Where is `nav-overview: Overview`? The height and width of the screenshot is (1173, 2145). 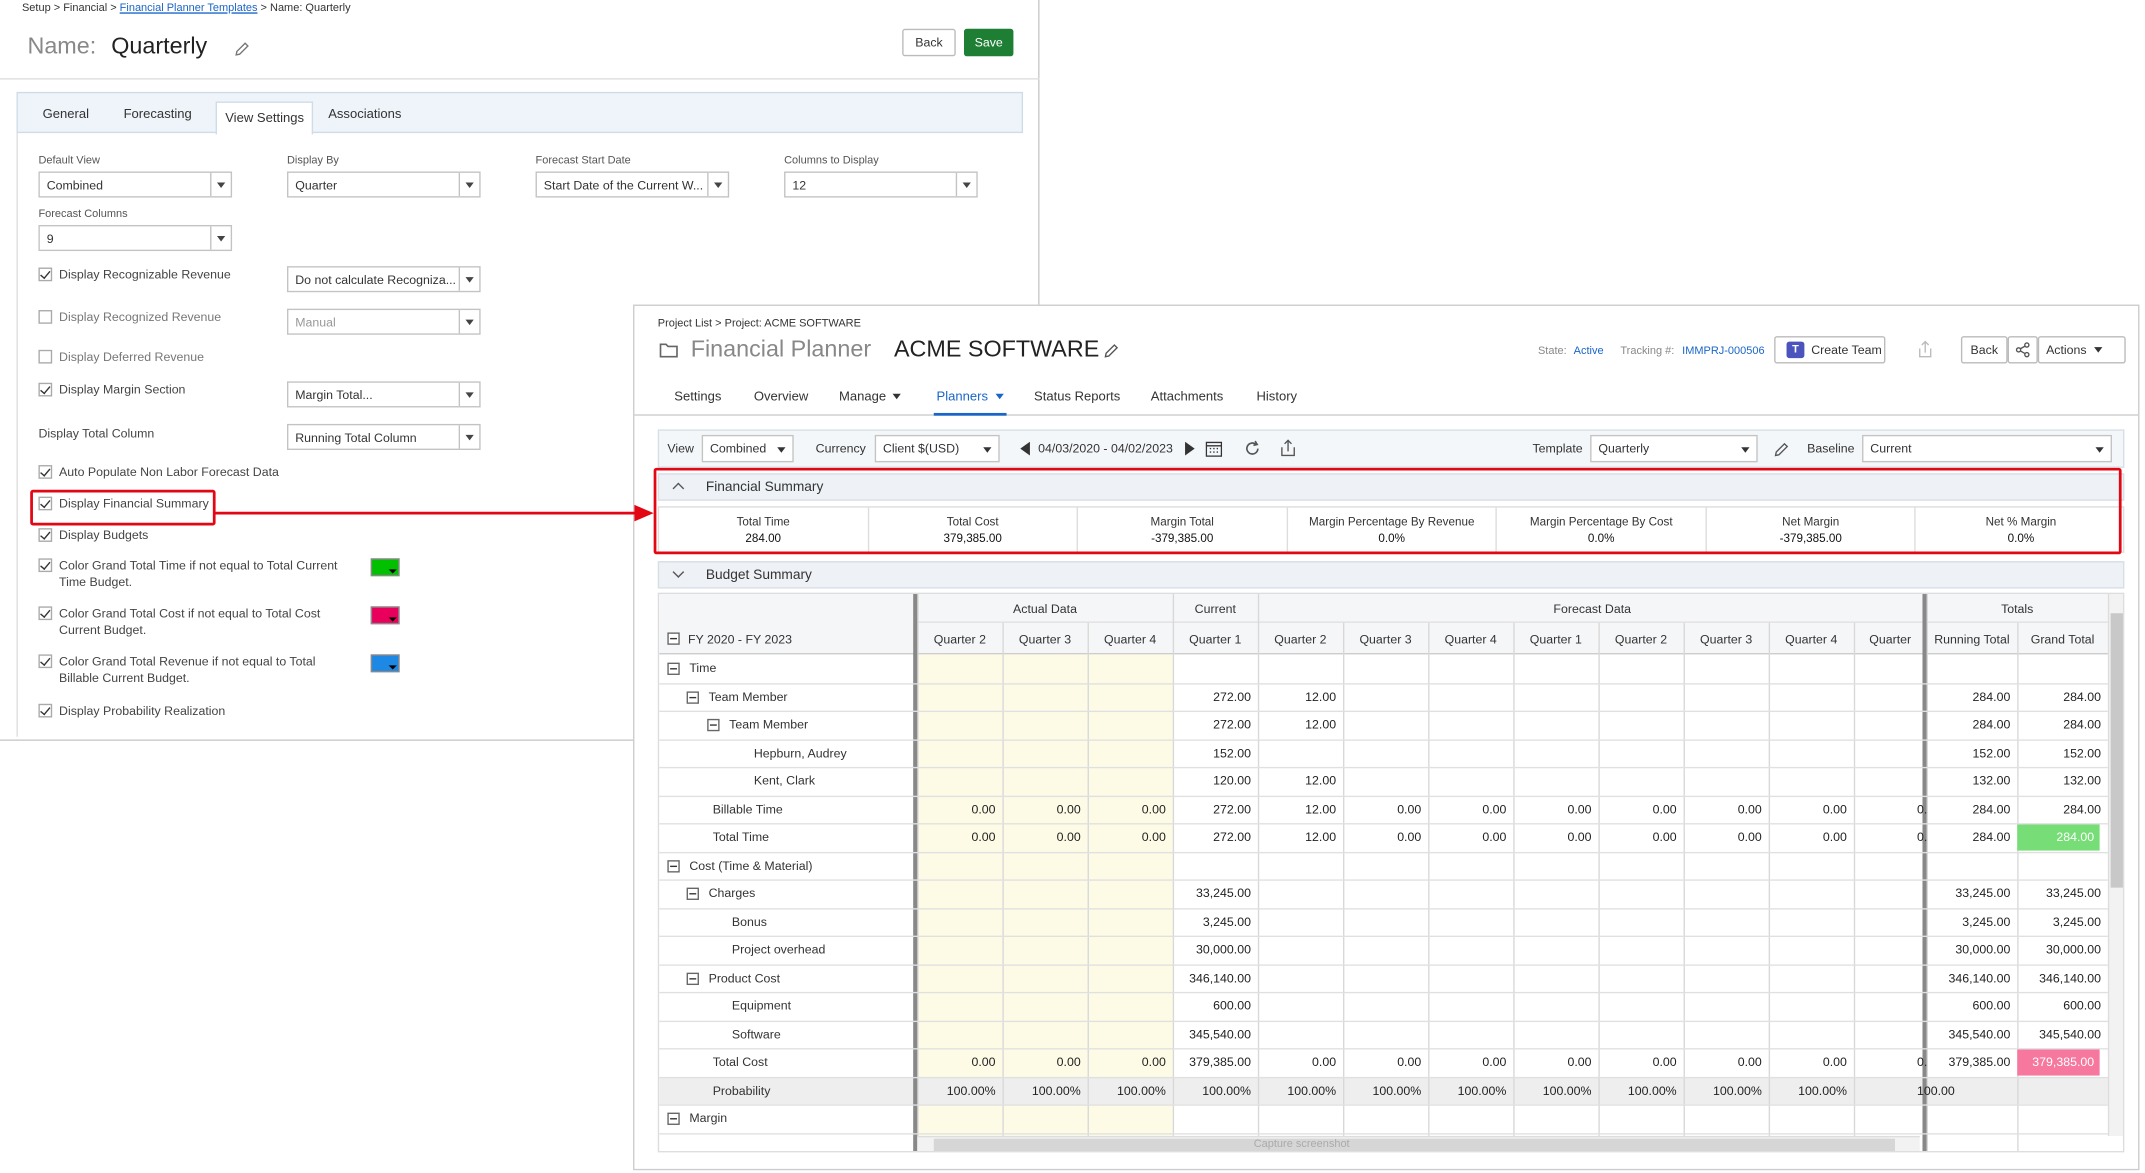
nav-overview: Overview is located at coordinates (781, 397).